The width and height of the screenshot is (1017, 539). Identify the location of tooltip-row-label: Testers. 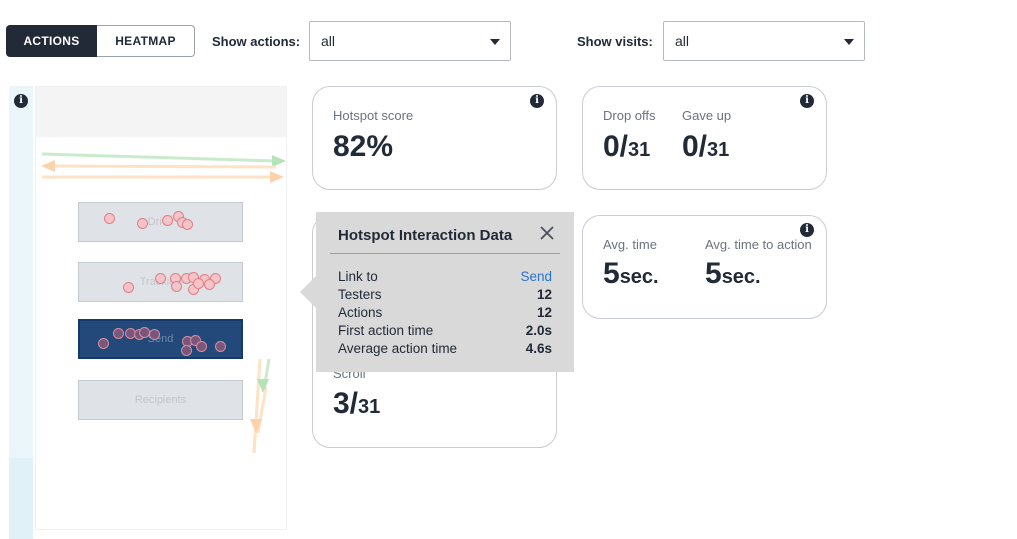
(360, 294).